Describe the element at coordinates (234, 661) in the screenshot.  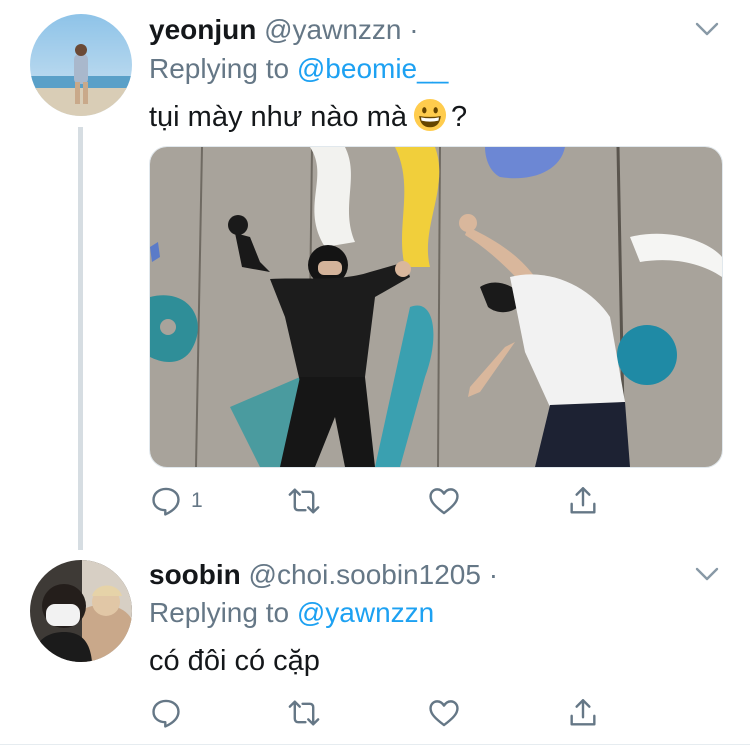
I see `tweet-text: có đôi có cặp` at that location.